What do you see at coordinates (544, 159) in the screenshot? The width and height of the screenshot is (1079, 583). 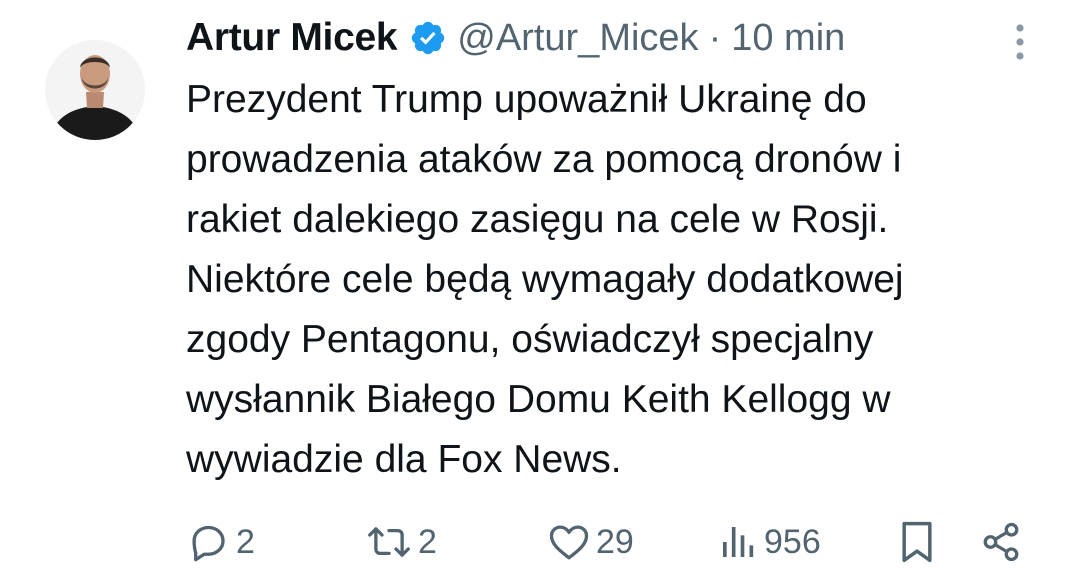 I see `tweet-text-line: prowadzenia ataków za pomocą dronów i` at bounding box center [544, 159].